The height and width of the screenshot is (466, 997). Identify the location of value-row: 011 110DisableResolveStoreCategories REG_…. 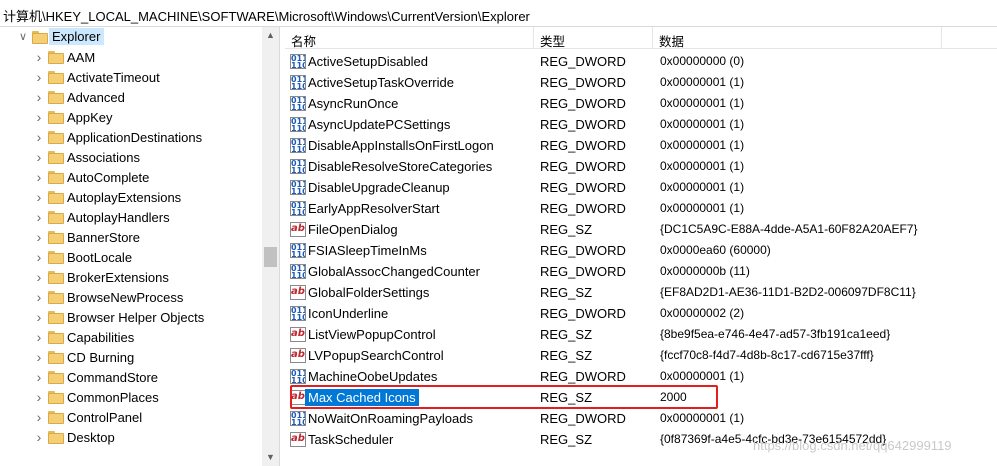
(641, 166).